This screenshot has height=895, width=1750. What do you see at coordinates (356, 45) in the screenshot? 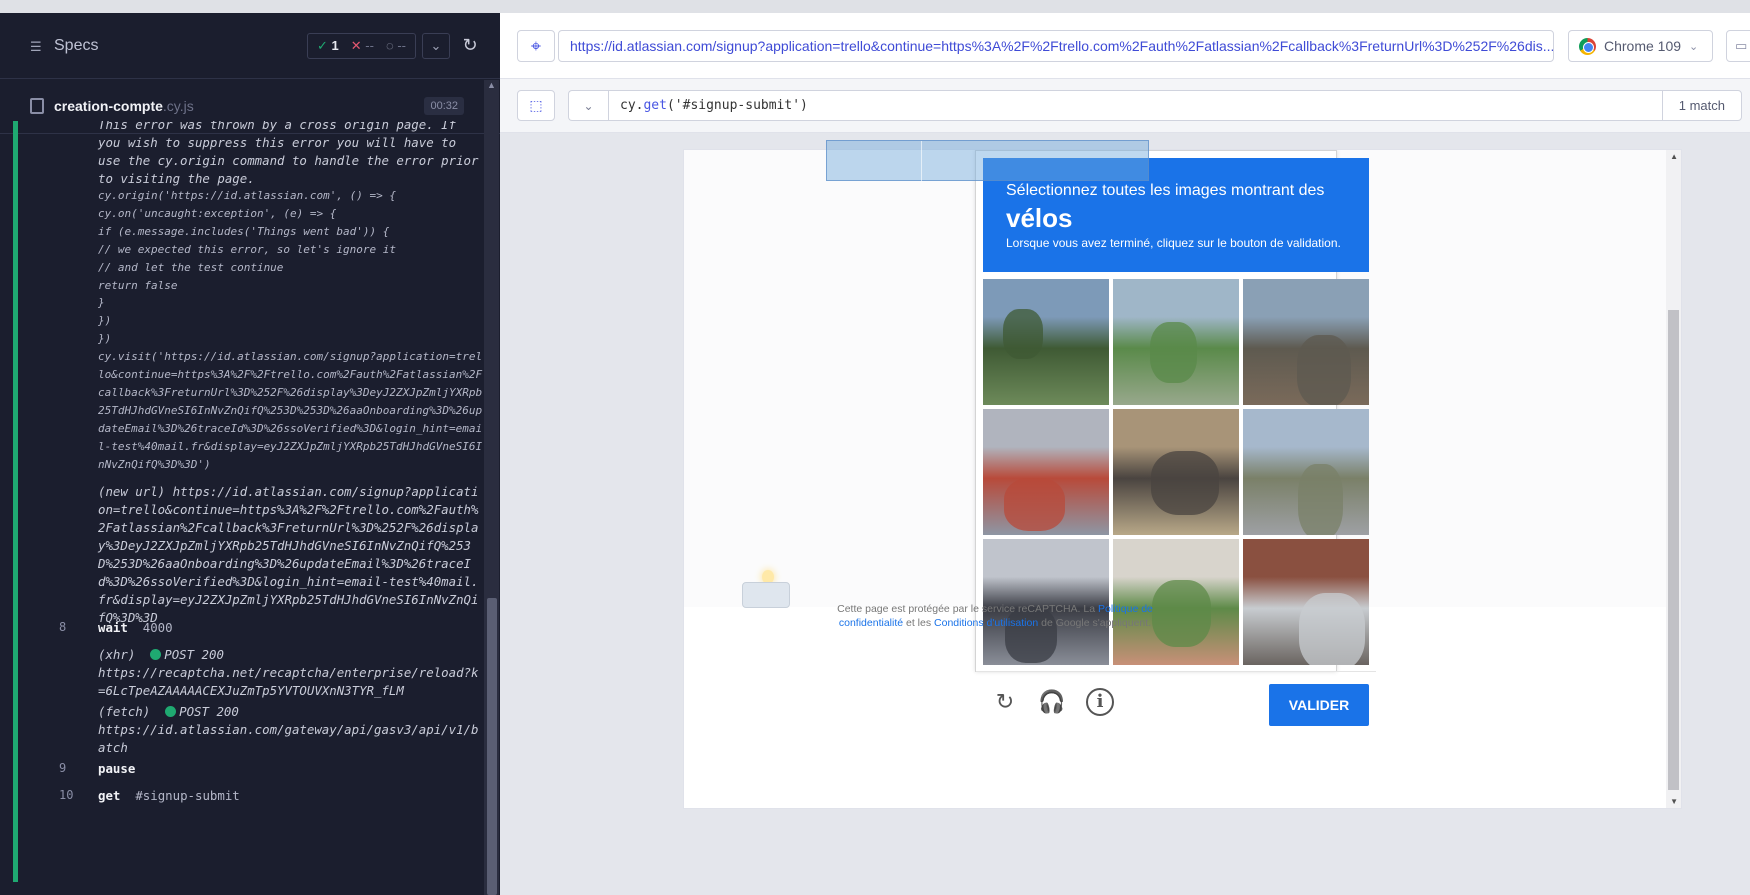
I see `cross-icon: ✕` at bounding box center [356, 45].